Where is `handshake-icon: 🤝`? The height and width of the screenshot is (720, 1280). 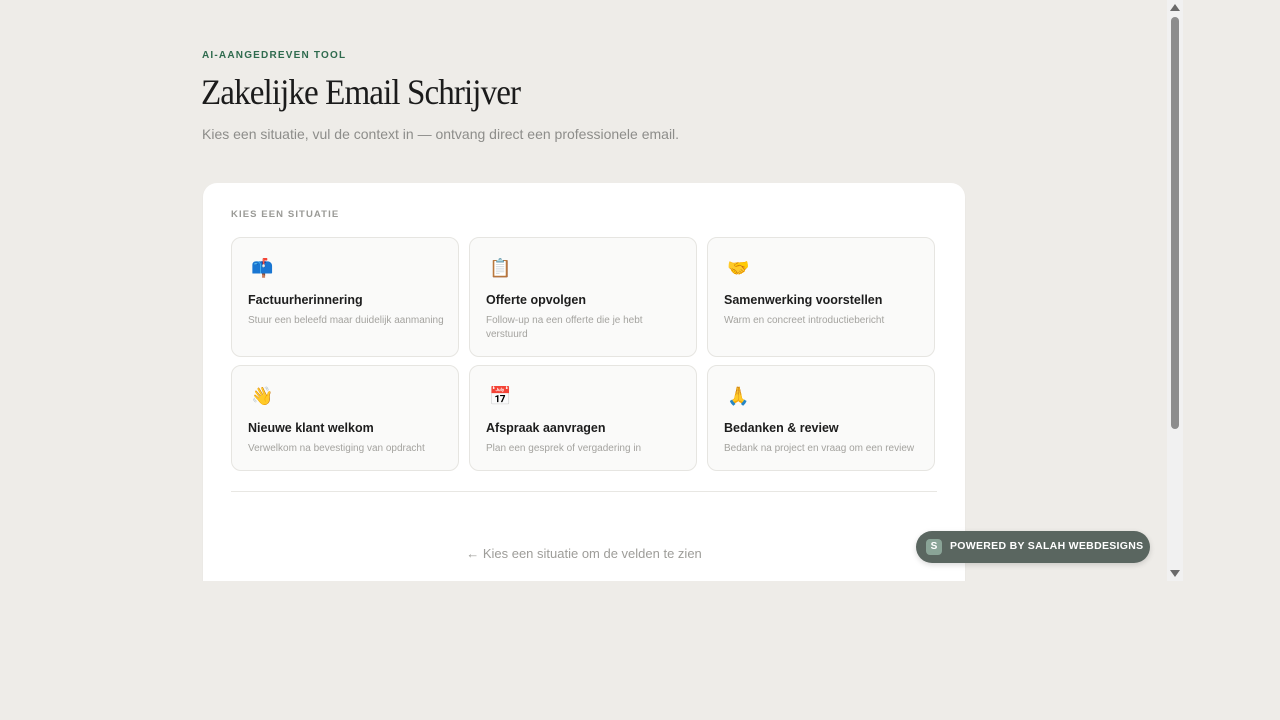
handshake-icon: 🤝 is located at coordinates (738, 268).